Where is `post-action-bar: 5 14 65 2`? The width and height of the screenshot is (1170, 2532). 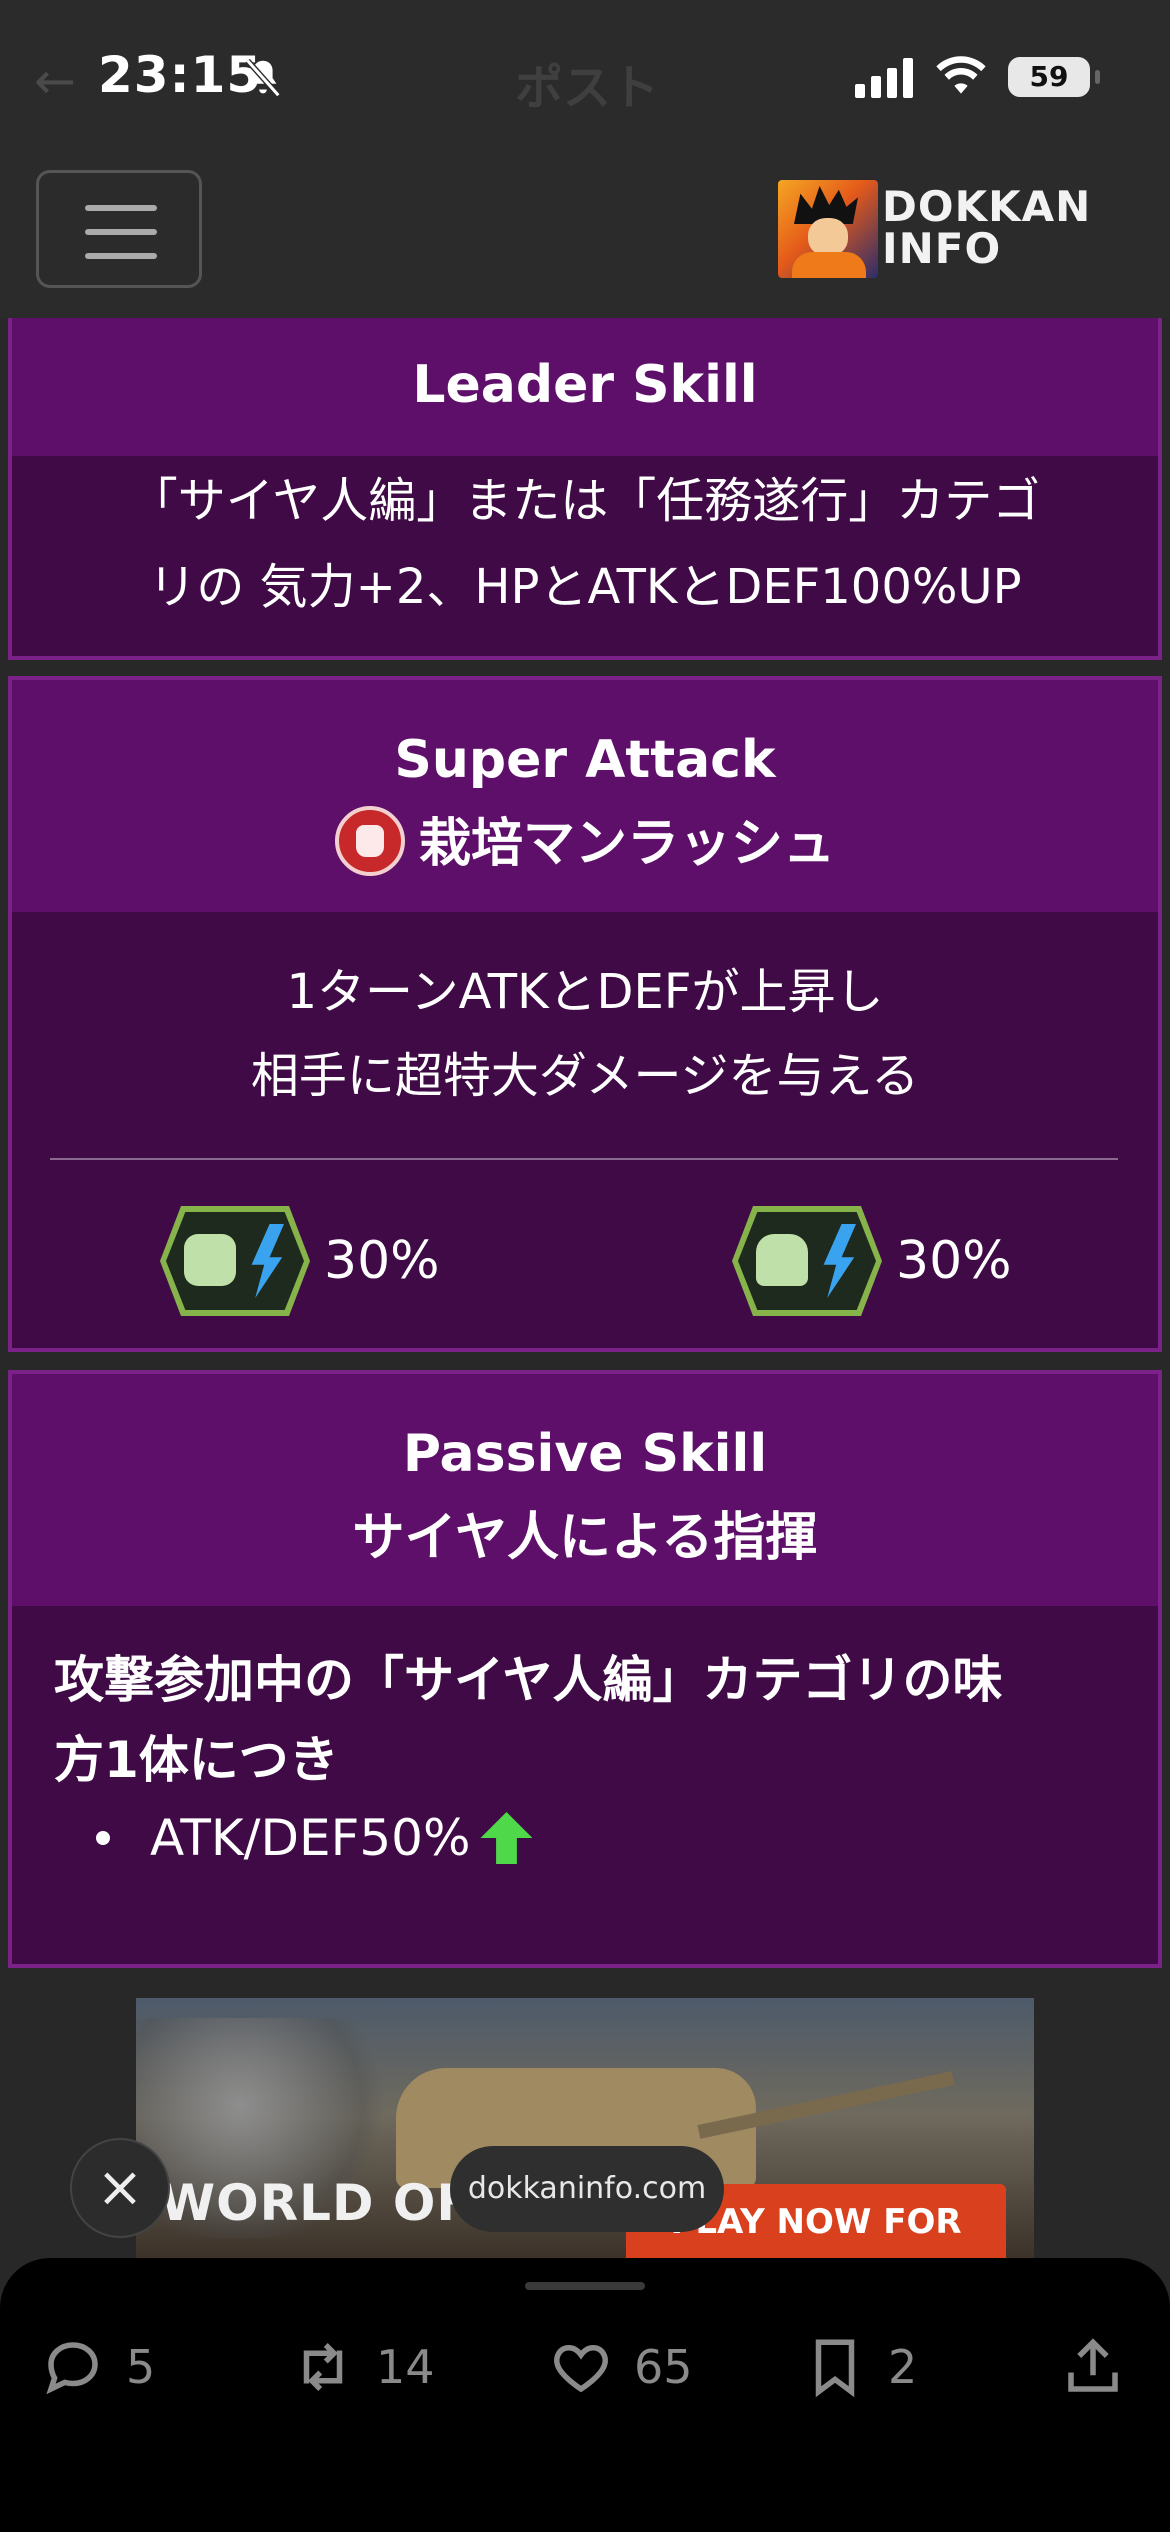 post-action-bar: 5 14 65 2 is located at coordinates (585, 2395).